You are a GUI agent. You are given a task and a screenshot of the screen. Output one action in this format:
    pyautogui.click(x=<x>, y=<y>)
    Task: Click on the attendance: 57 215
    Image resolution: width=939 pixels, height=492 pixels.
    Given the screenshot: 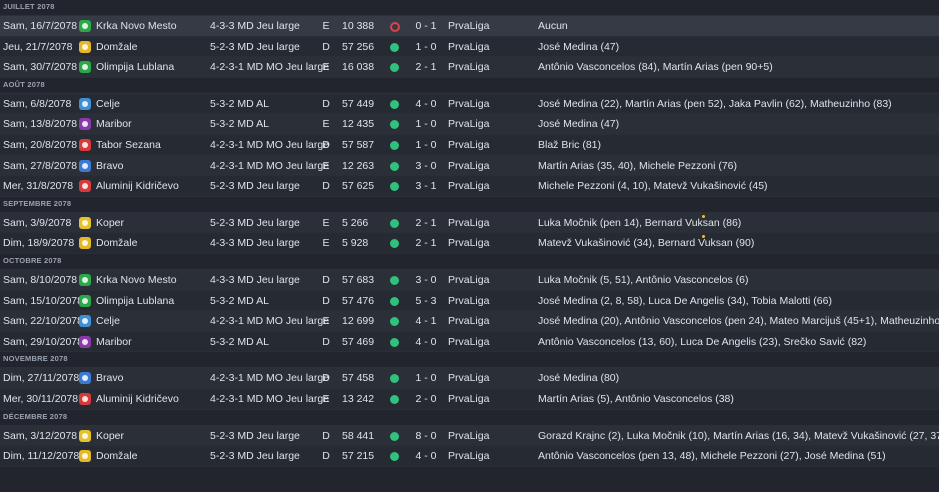 What is the action you would take?
    pyautogui.click(x=358, y=456)
    